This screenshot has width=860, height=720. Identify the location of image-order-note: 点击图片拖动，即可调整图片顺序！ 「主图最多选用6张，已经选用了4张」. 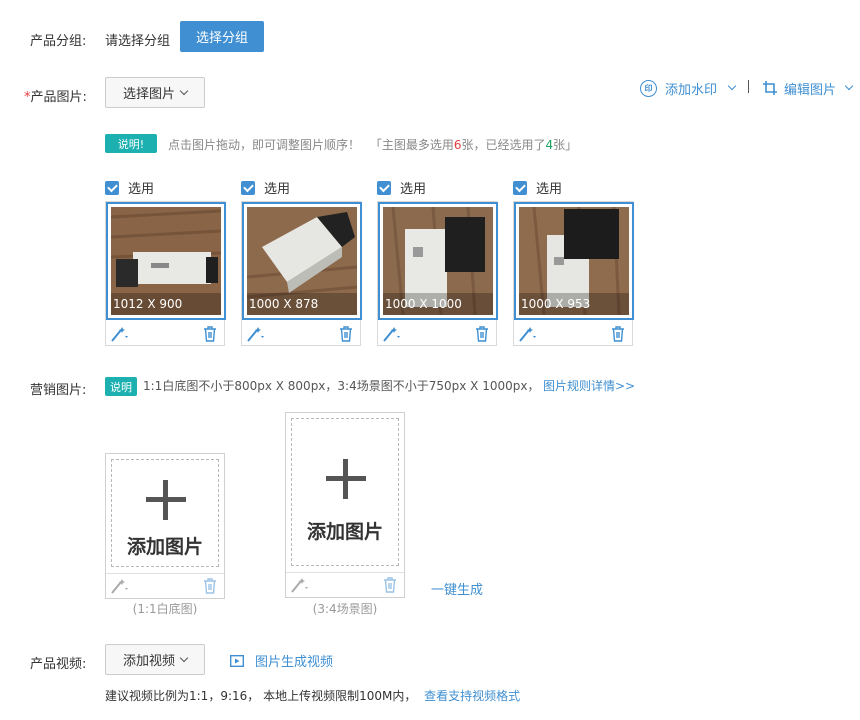
(373, 145).